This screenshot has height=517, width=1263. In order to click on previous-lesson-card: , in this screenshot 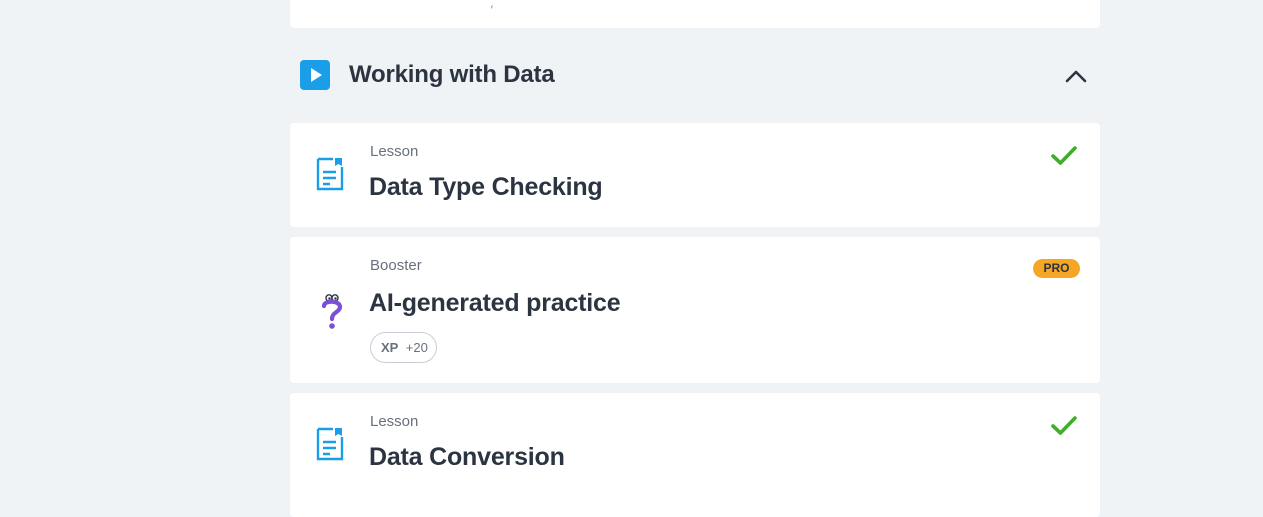, I will do `click(695, 14)`.